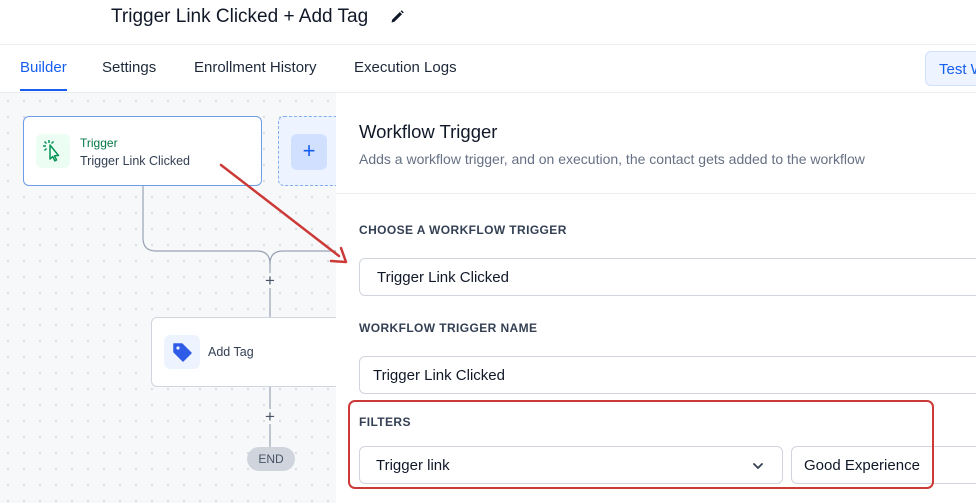 This screenshot has width=976, height=503. Describe the element at coordinates (571, 465) in the screenshot. I see `filter-field-select: Trigger link` at that location.